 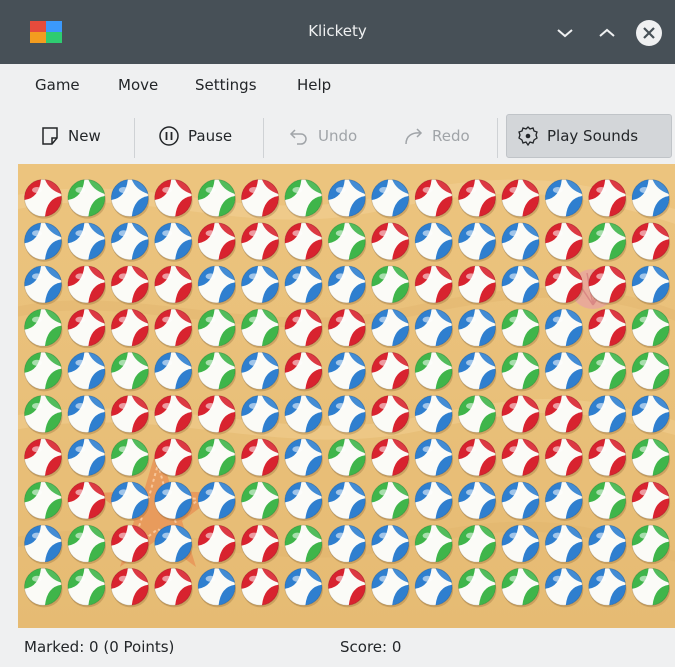 What do you see at coordinates (565, 33) in the screenshot?
I see `minimize-button` at bounding box center [565, 33].